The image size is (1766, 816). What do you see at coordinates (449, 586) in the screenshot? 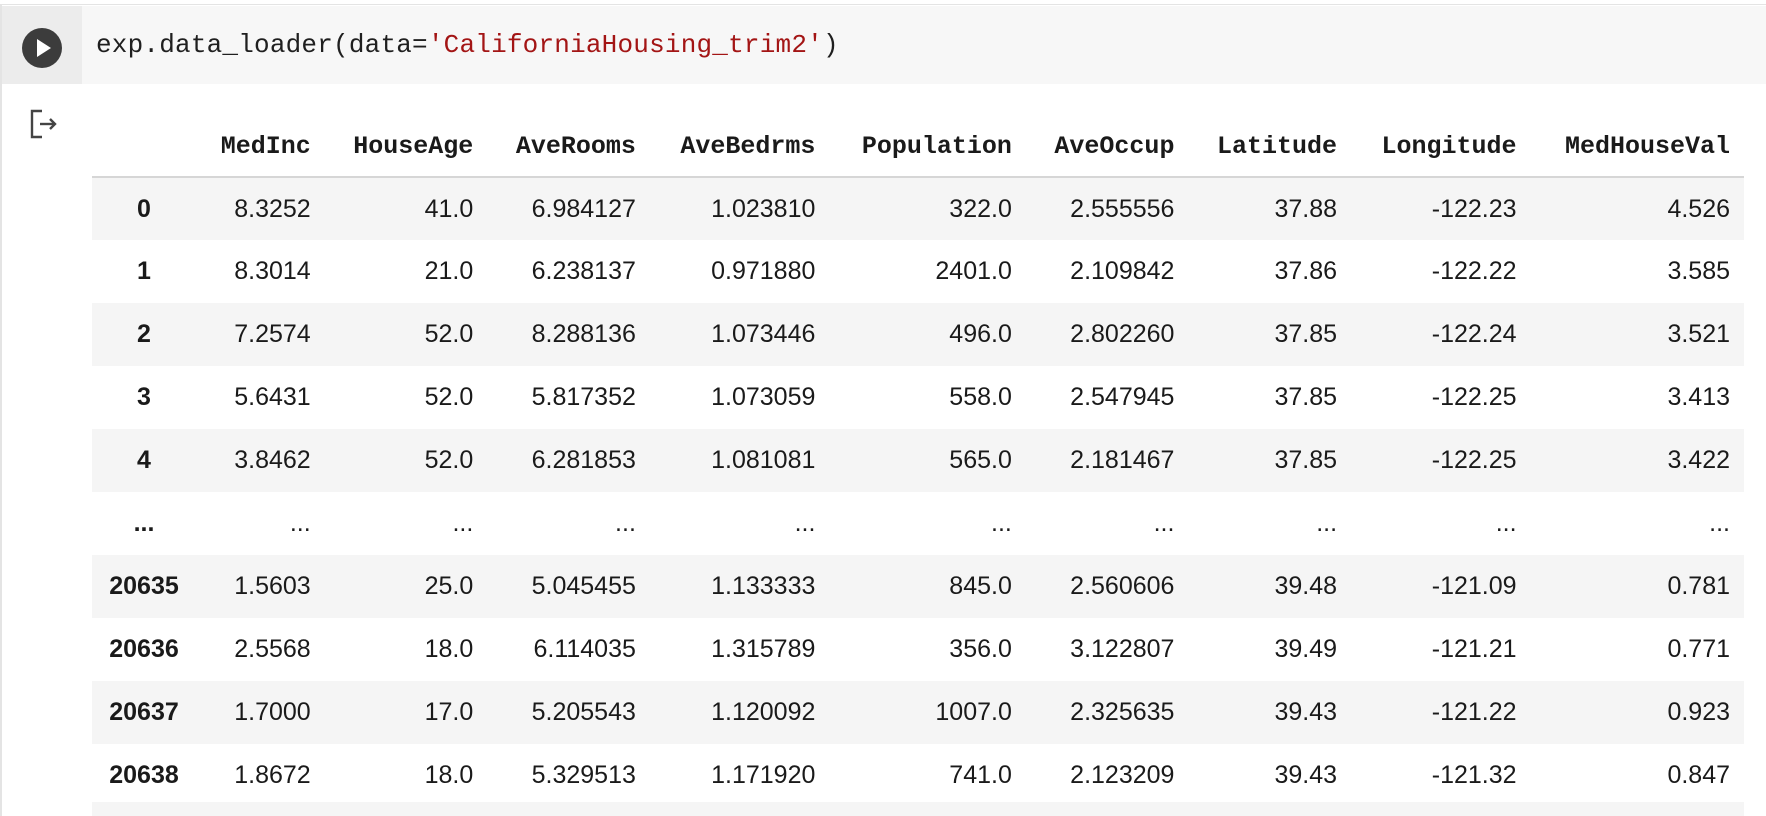
I see `table-cell: 25.0` at bounding box center [449, 586].